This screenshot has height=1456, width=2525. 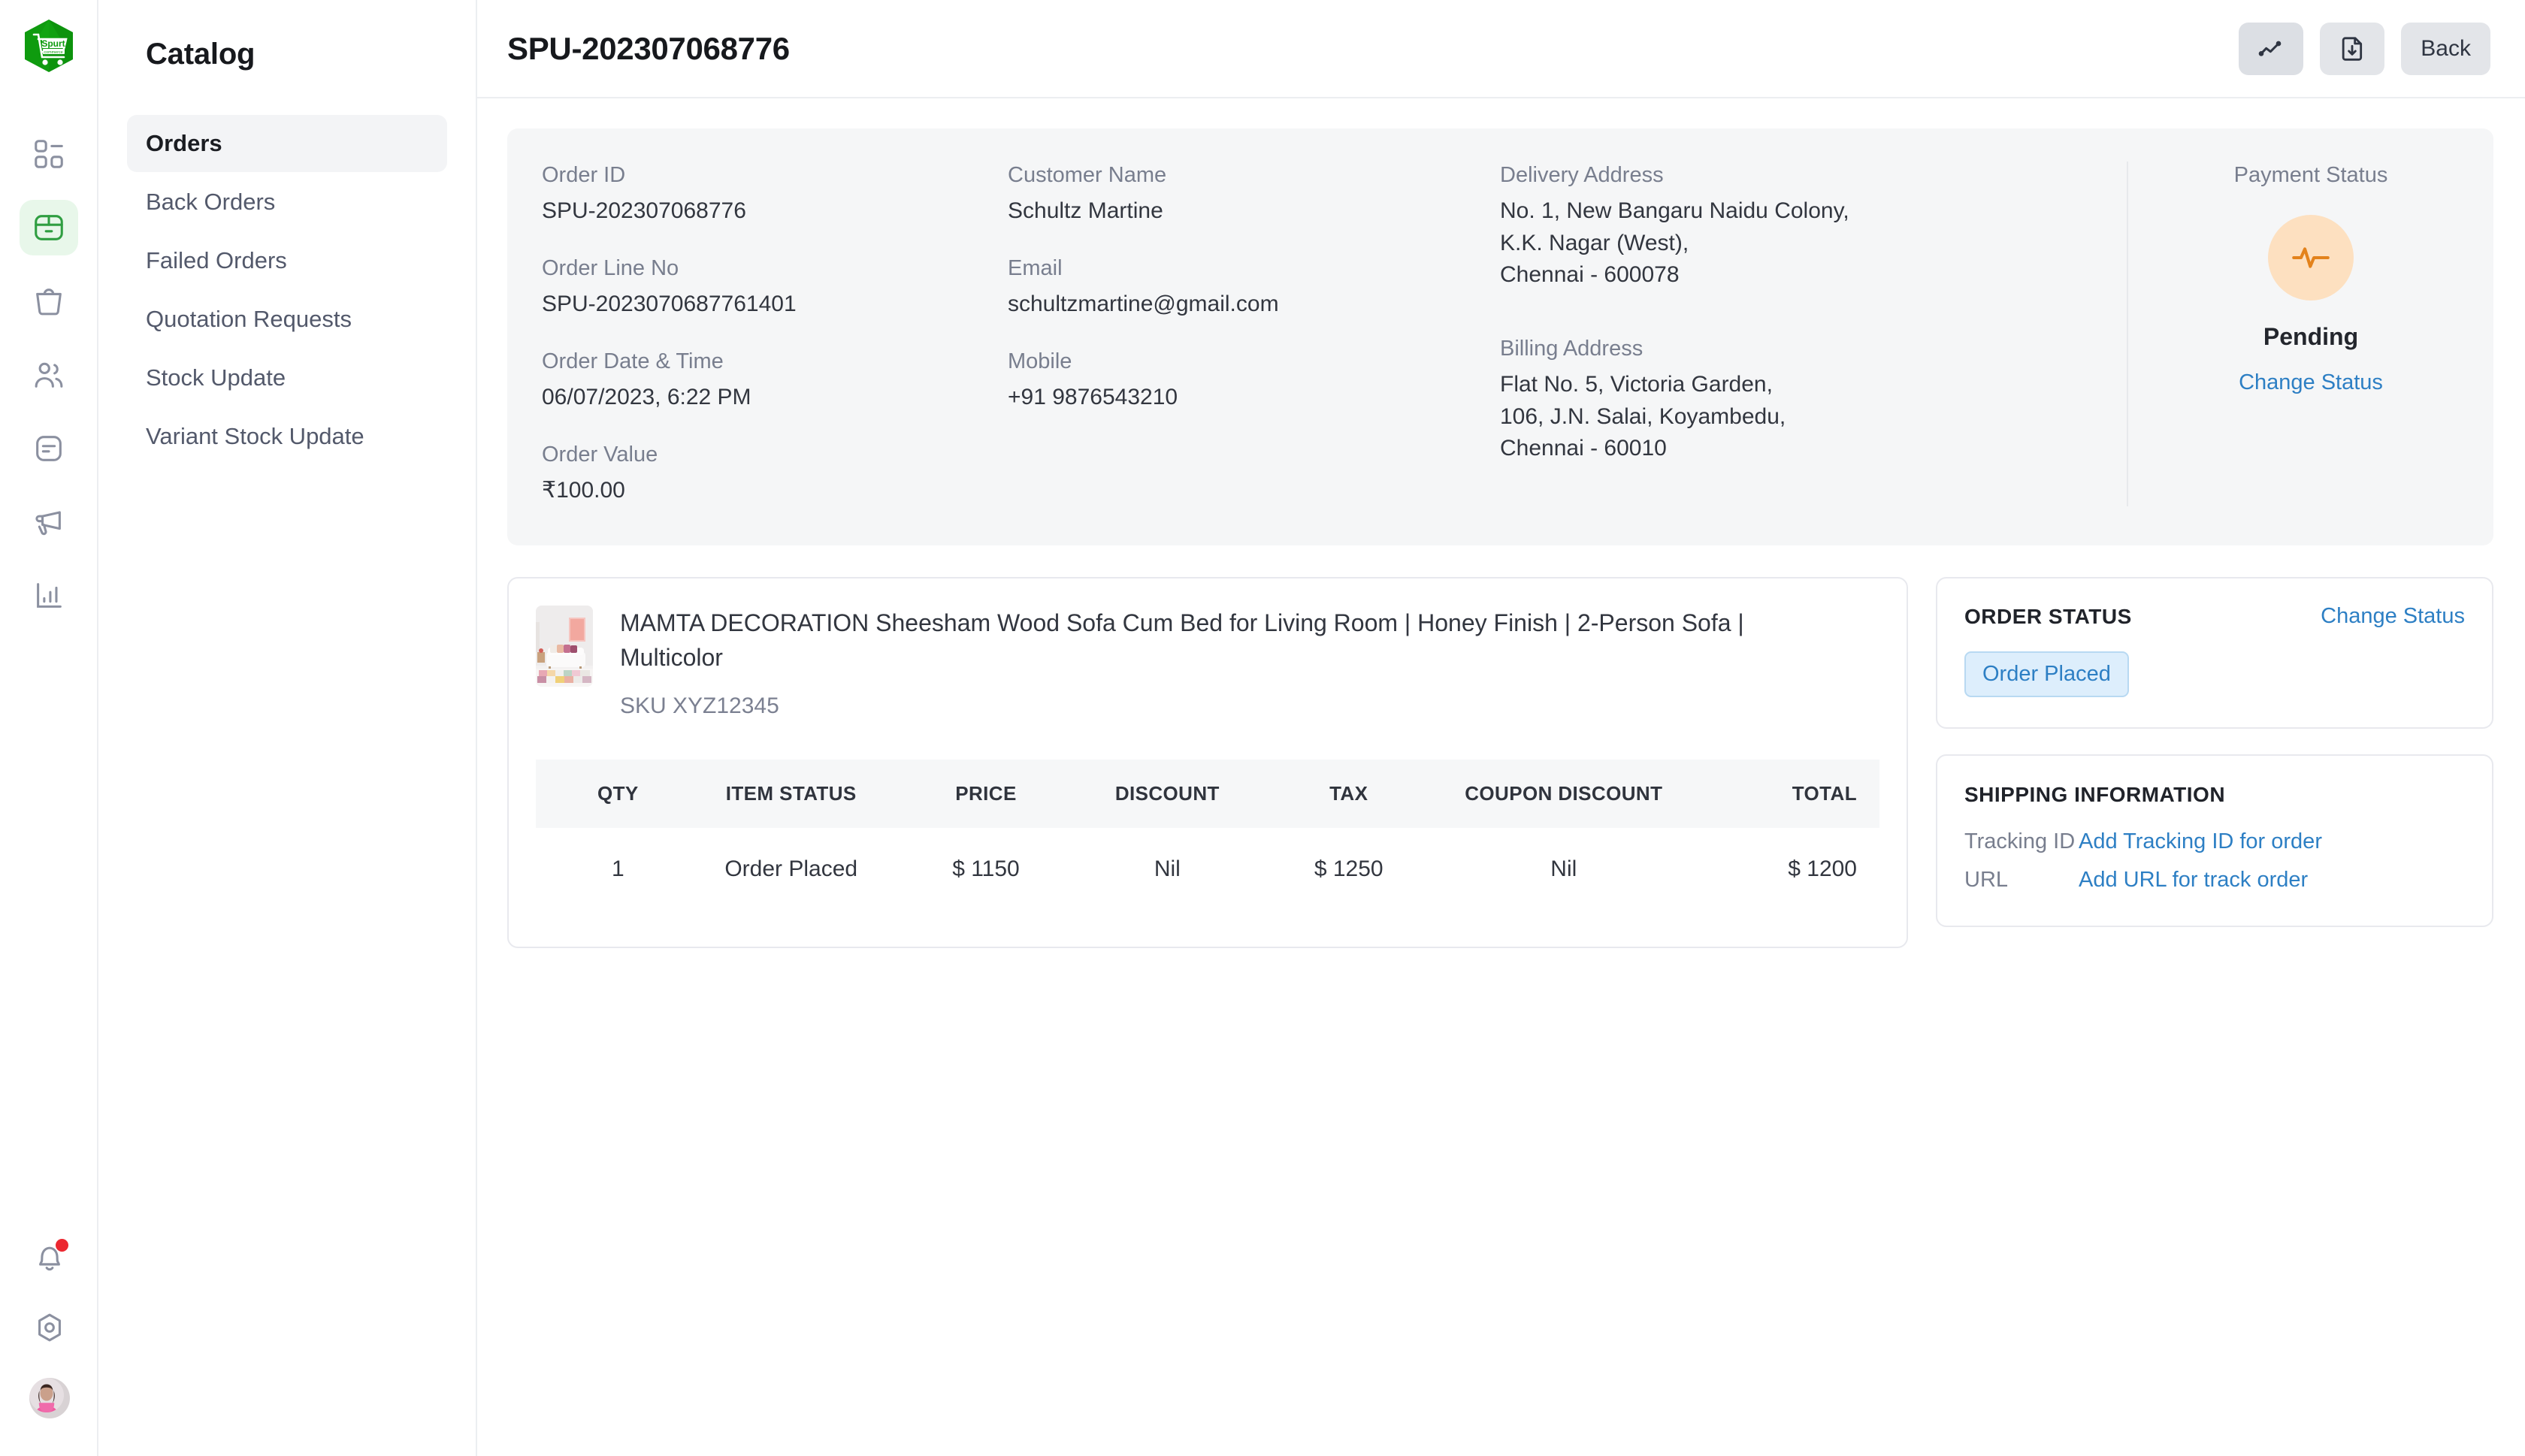 What do you see at coordinates (740, 381) in the screenshot?
I see `field-order-date: Order Date & Time 06/07/2023, 6:22 PM` at bounding box center [740, 381].